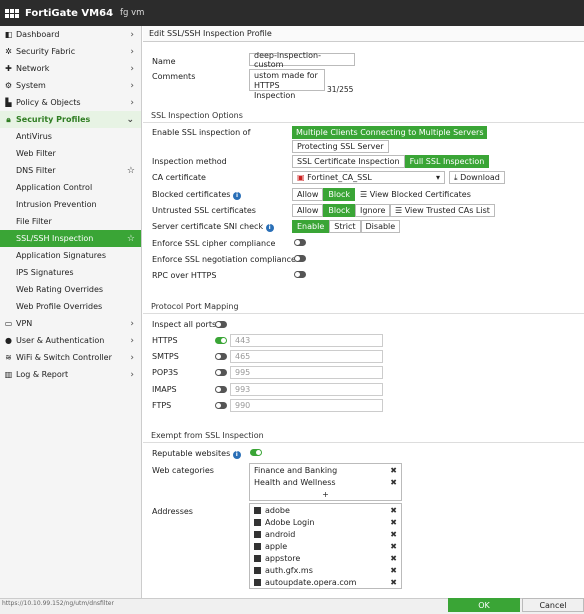 Image resolution: width=584 pixels, height=614 pixels. Describe the element at coordinates (301, 177) in the screenshot. I see `certificate-icon: ▣` at that location.